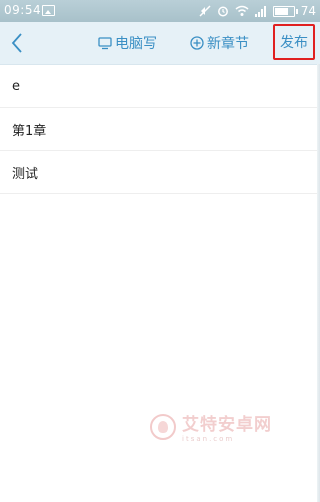  What do you see at coordinates (228, 44) in the screenshot?
I see `new-chapter-label: 新章节` at bounding box center [228, 44].